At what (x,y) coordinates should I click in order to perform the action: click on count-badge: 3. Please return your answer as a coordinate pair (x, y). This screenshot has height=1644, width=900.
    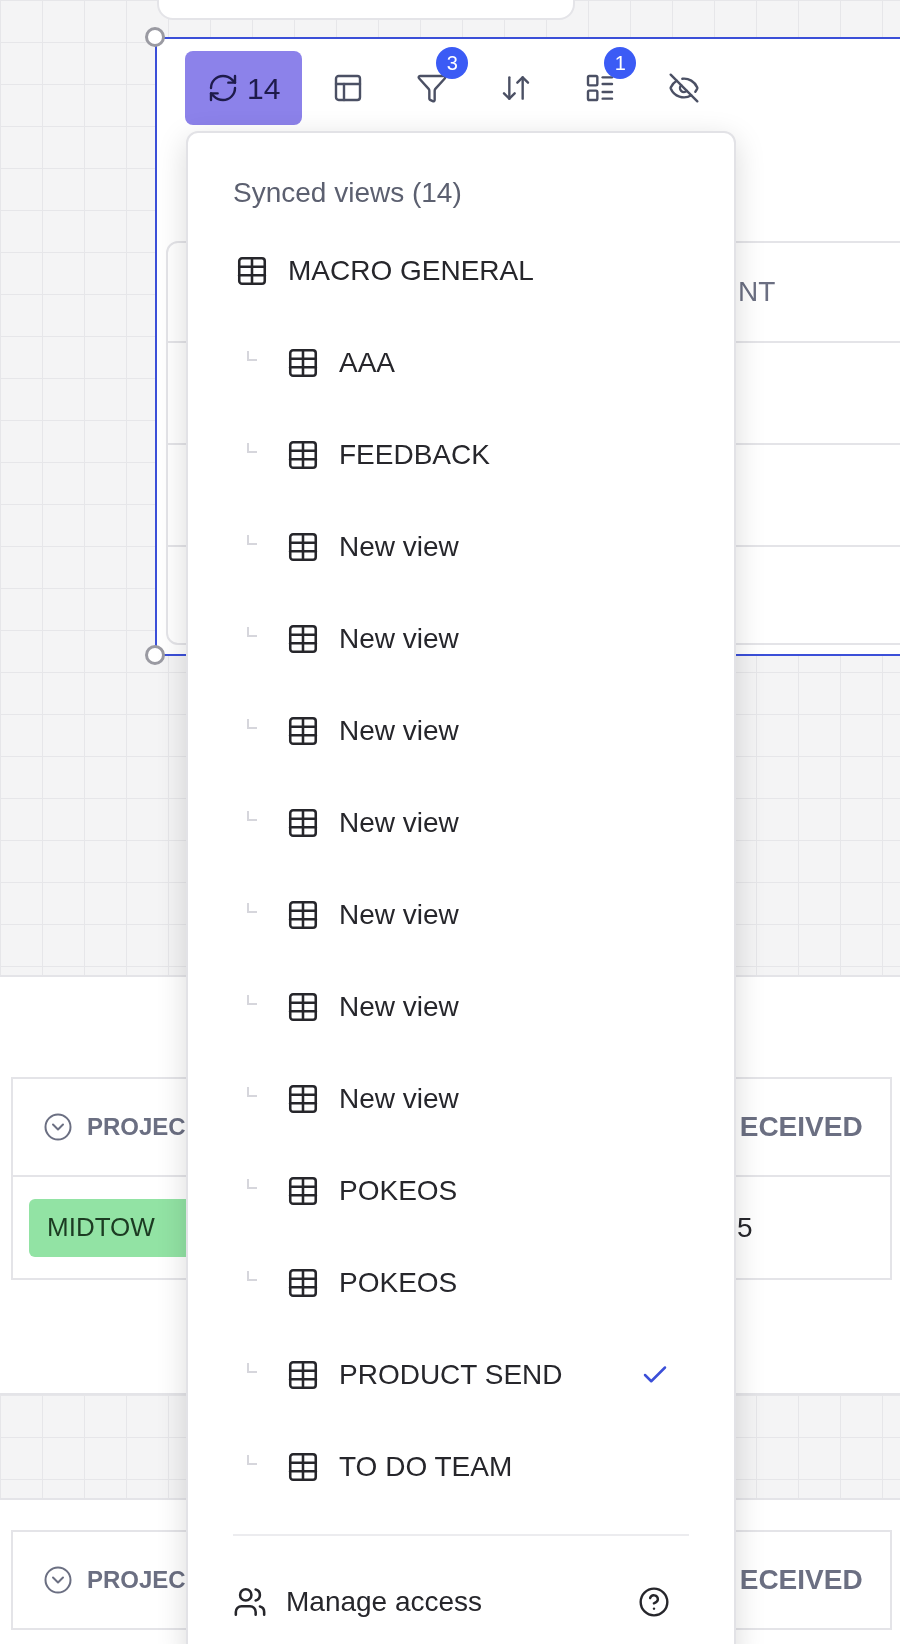
    Looking at the image, I should click on (452, 63).